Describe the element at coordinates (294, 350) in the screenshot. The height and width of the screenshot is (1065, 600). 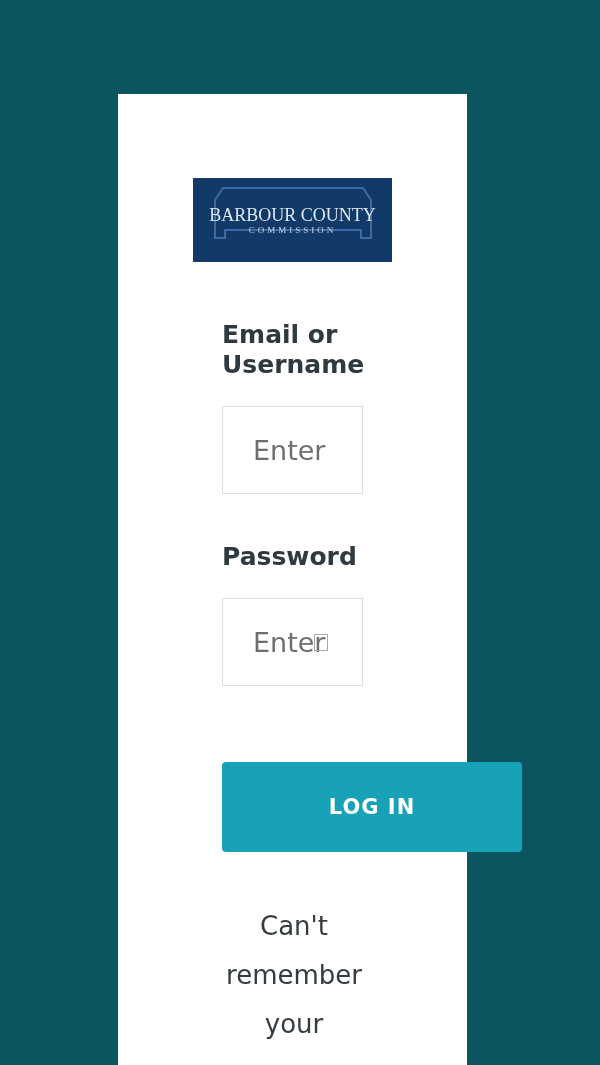
I see `field-label: Email or Username` at that location.